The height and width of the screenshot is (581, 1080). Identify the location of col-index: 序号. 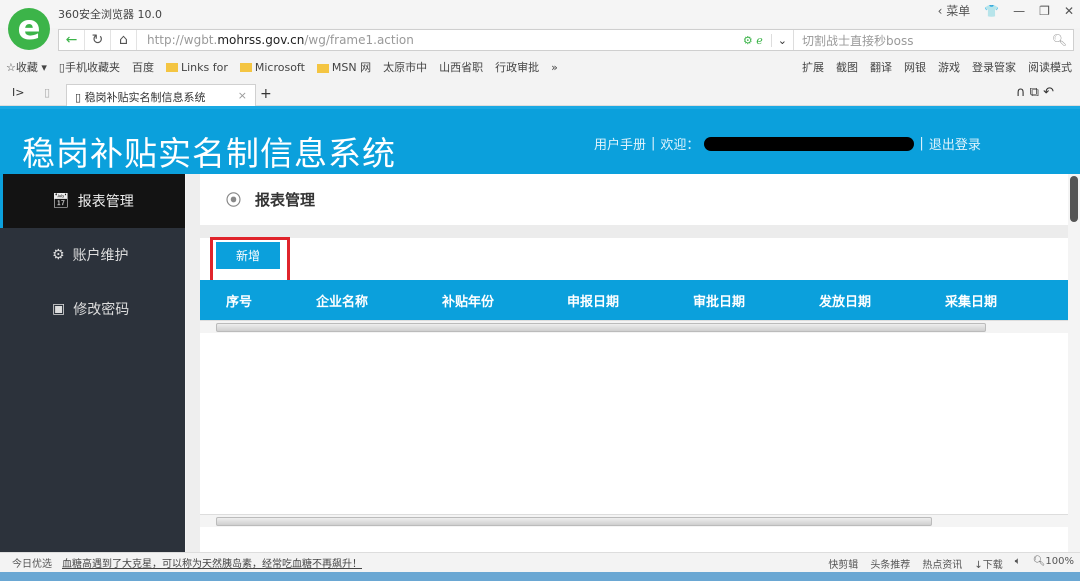
(239, 302).